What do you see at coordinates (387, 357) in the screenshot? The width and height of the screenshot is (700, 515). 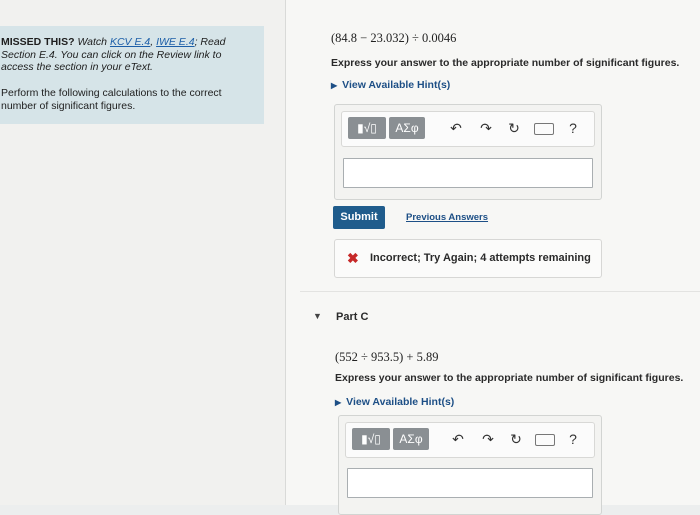 I see `part-c-expression: (552 ÷ 953.5) + 5.89` at bounding box center [387, 357].